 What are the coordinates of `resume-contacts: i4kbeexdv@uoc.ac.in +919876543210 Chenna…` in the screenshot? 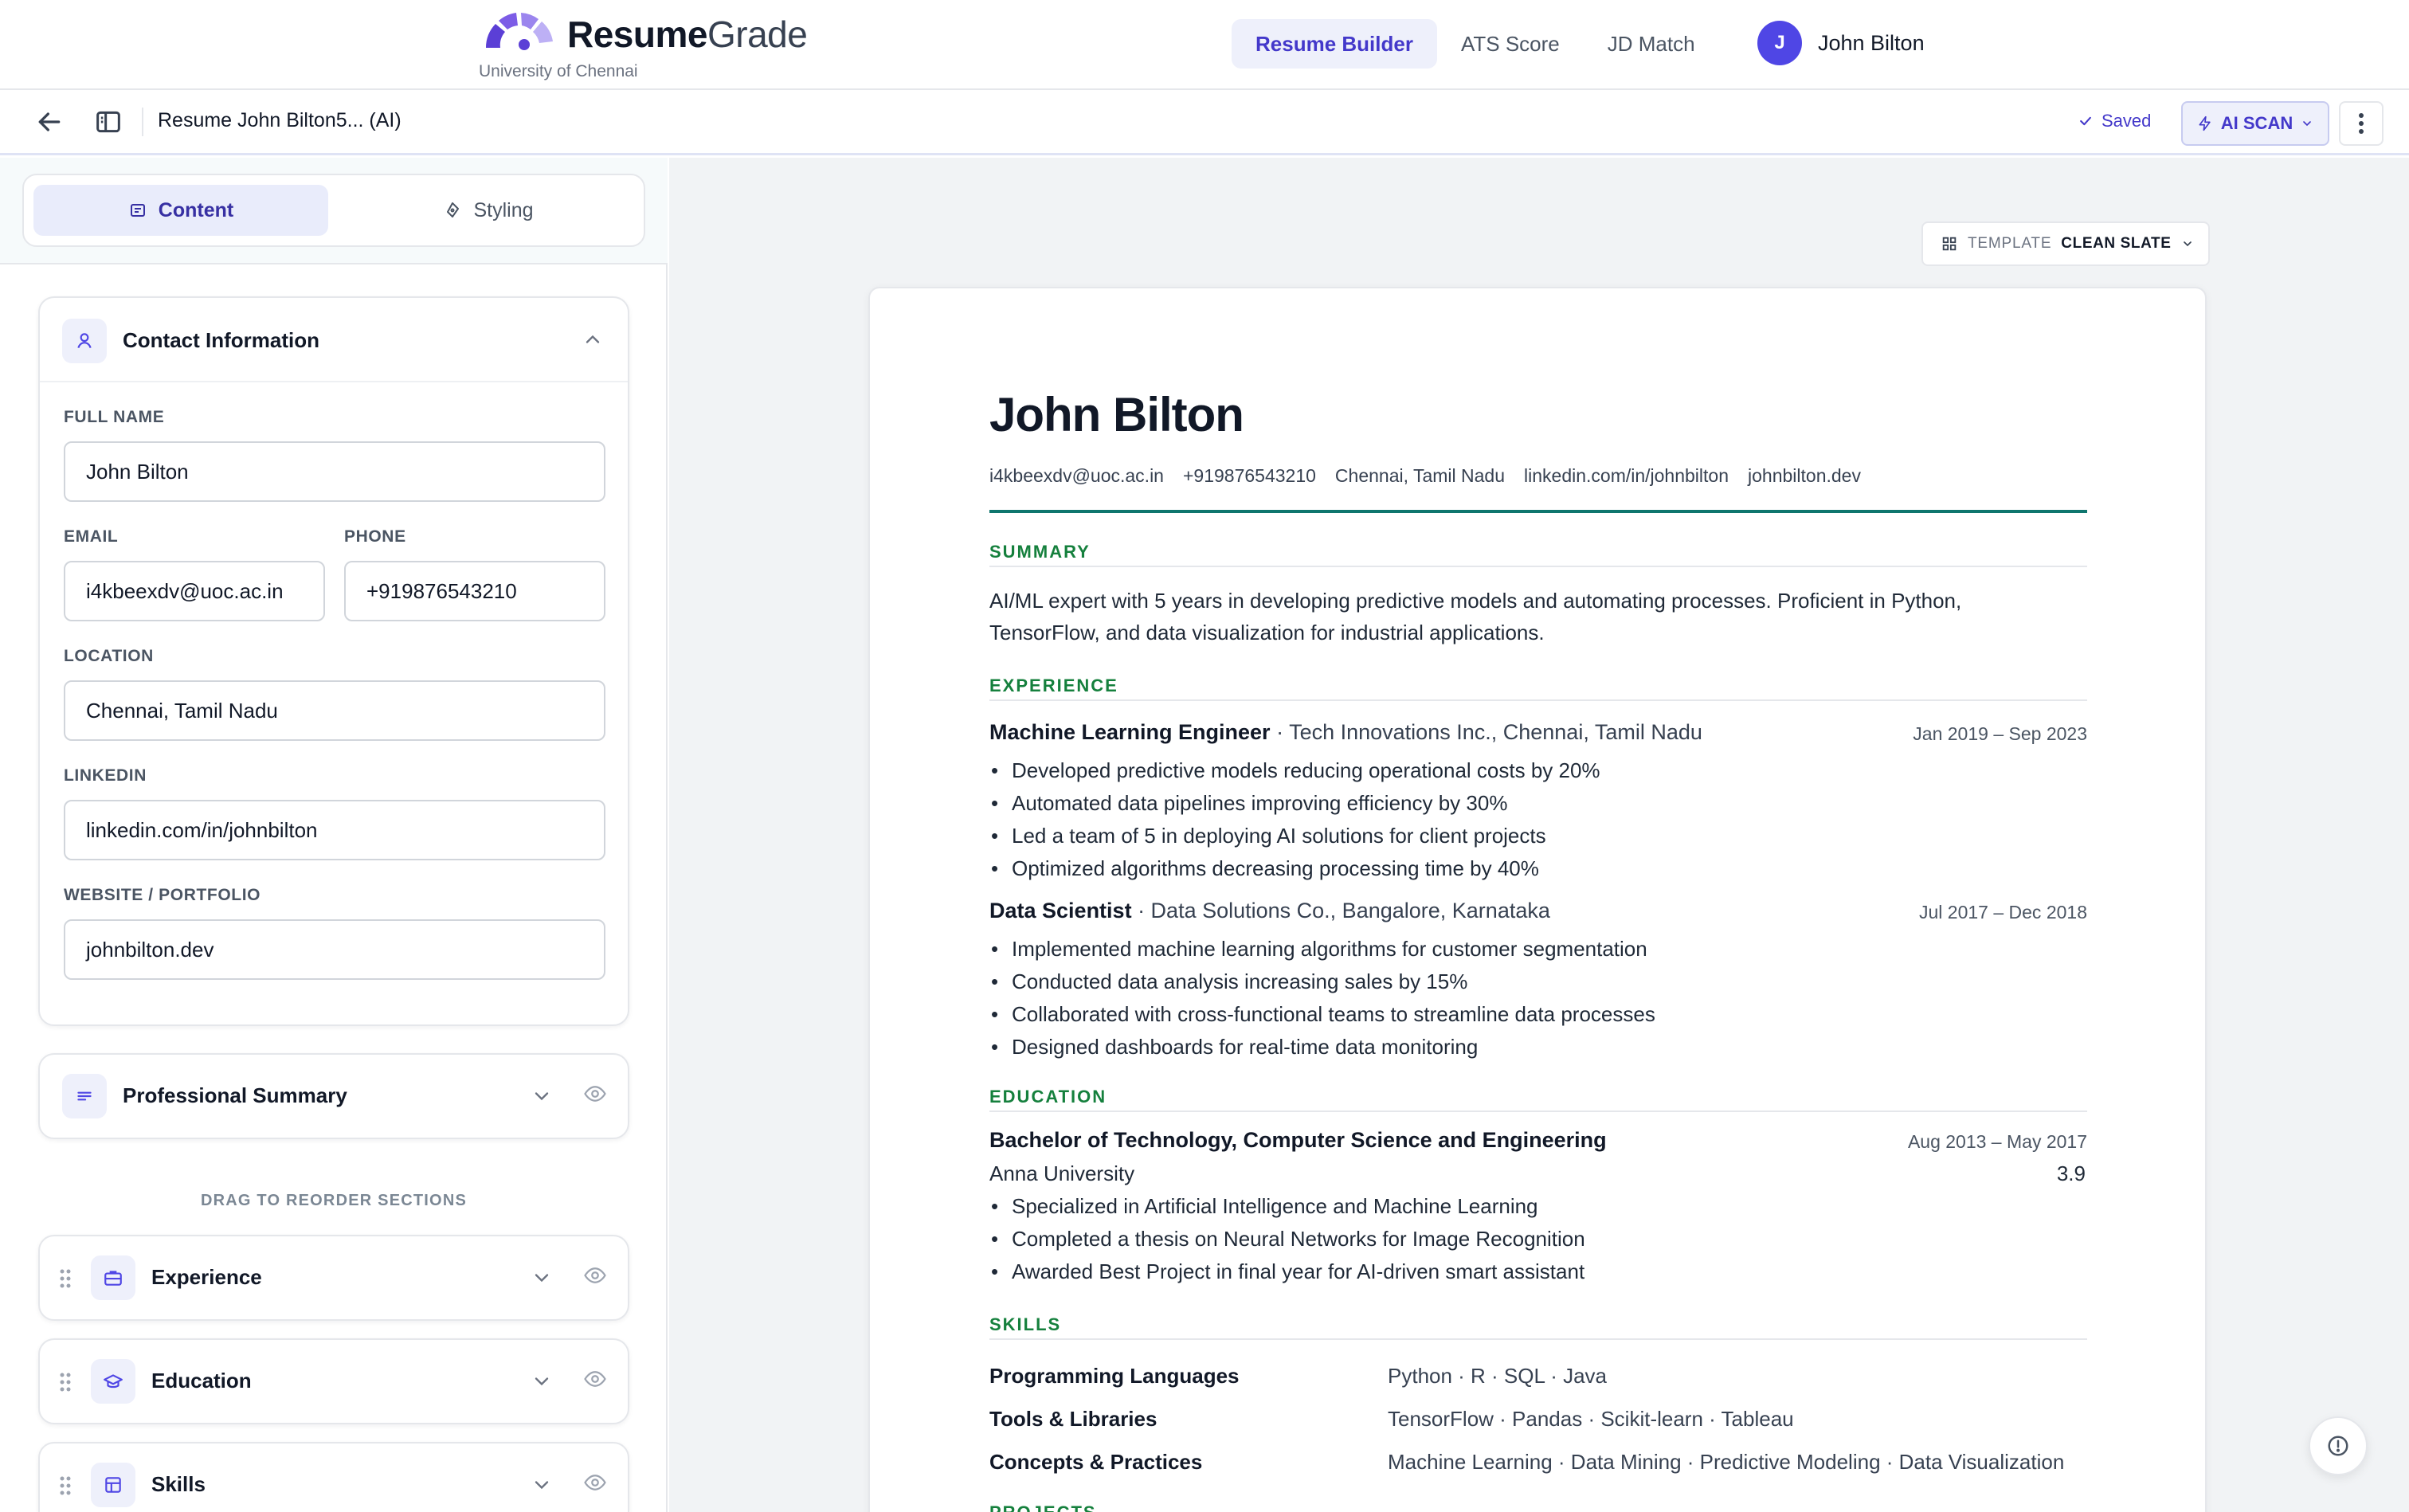 It's located at (1425, 476).